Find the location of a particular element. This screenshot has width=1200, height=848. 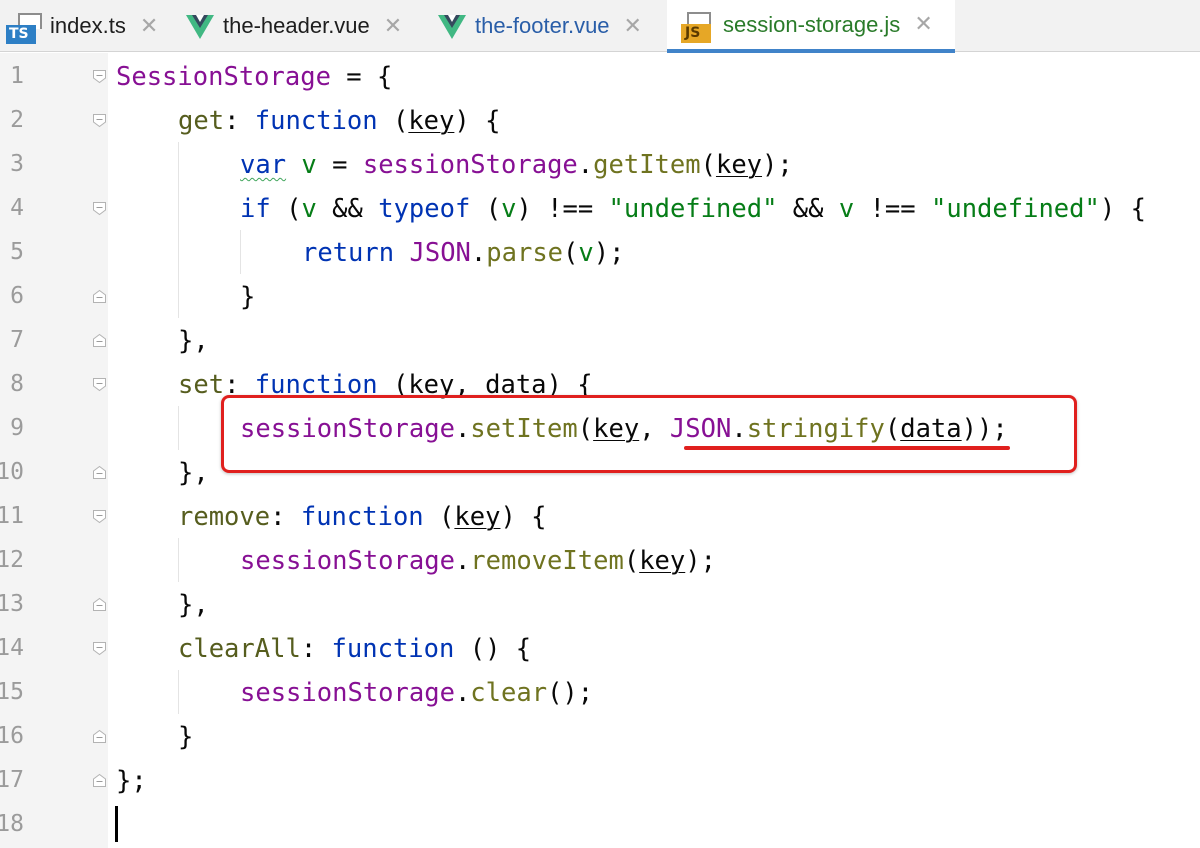

line-number: 1 is located at coordinates (17, 76).